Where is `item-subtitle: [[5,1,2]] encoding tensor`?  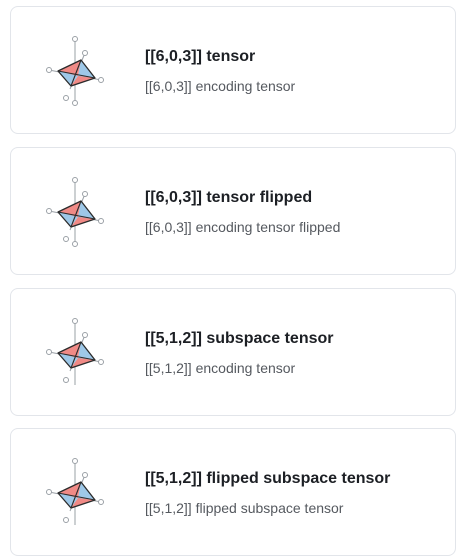
item-subtitle: [[5,1,2]] encoding tensor is located at coordinates (220, 368).